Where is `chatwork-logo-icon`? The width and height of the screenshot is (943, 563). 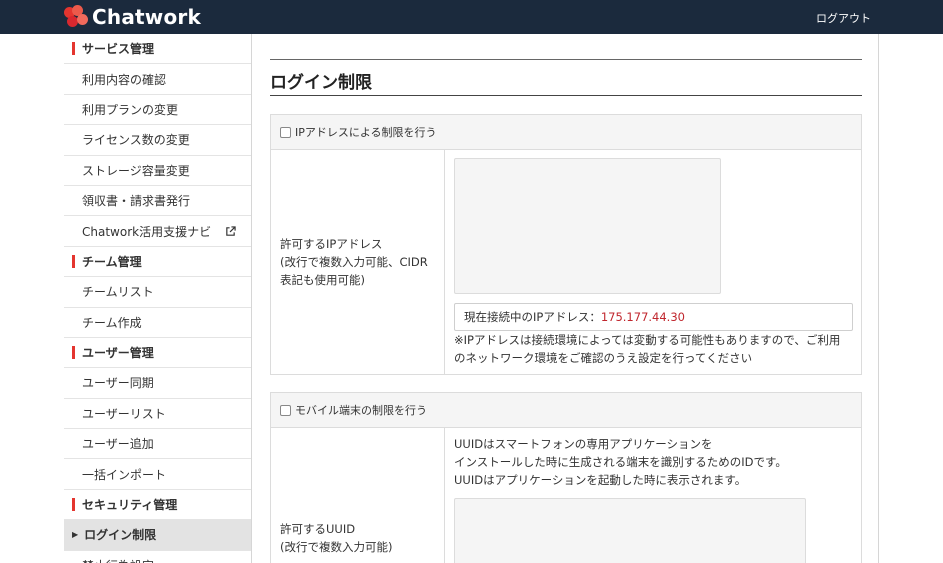
chatwork-logo-icon is located at coordinates (77, 17).